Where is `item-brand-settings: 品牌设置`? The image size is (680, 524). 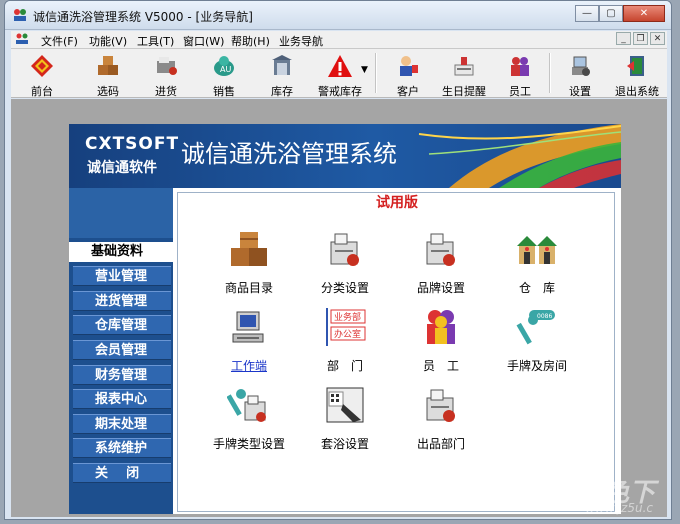 item-brand-settings: 品牌设置 is located at coordinates (441, 262).